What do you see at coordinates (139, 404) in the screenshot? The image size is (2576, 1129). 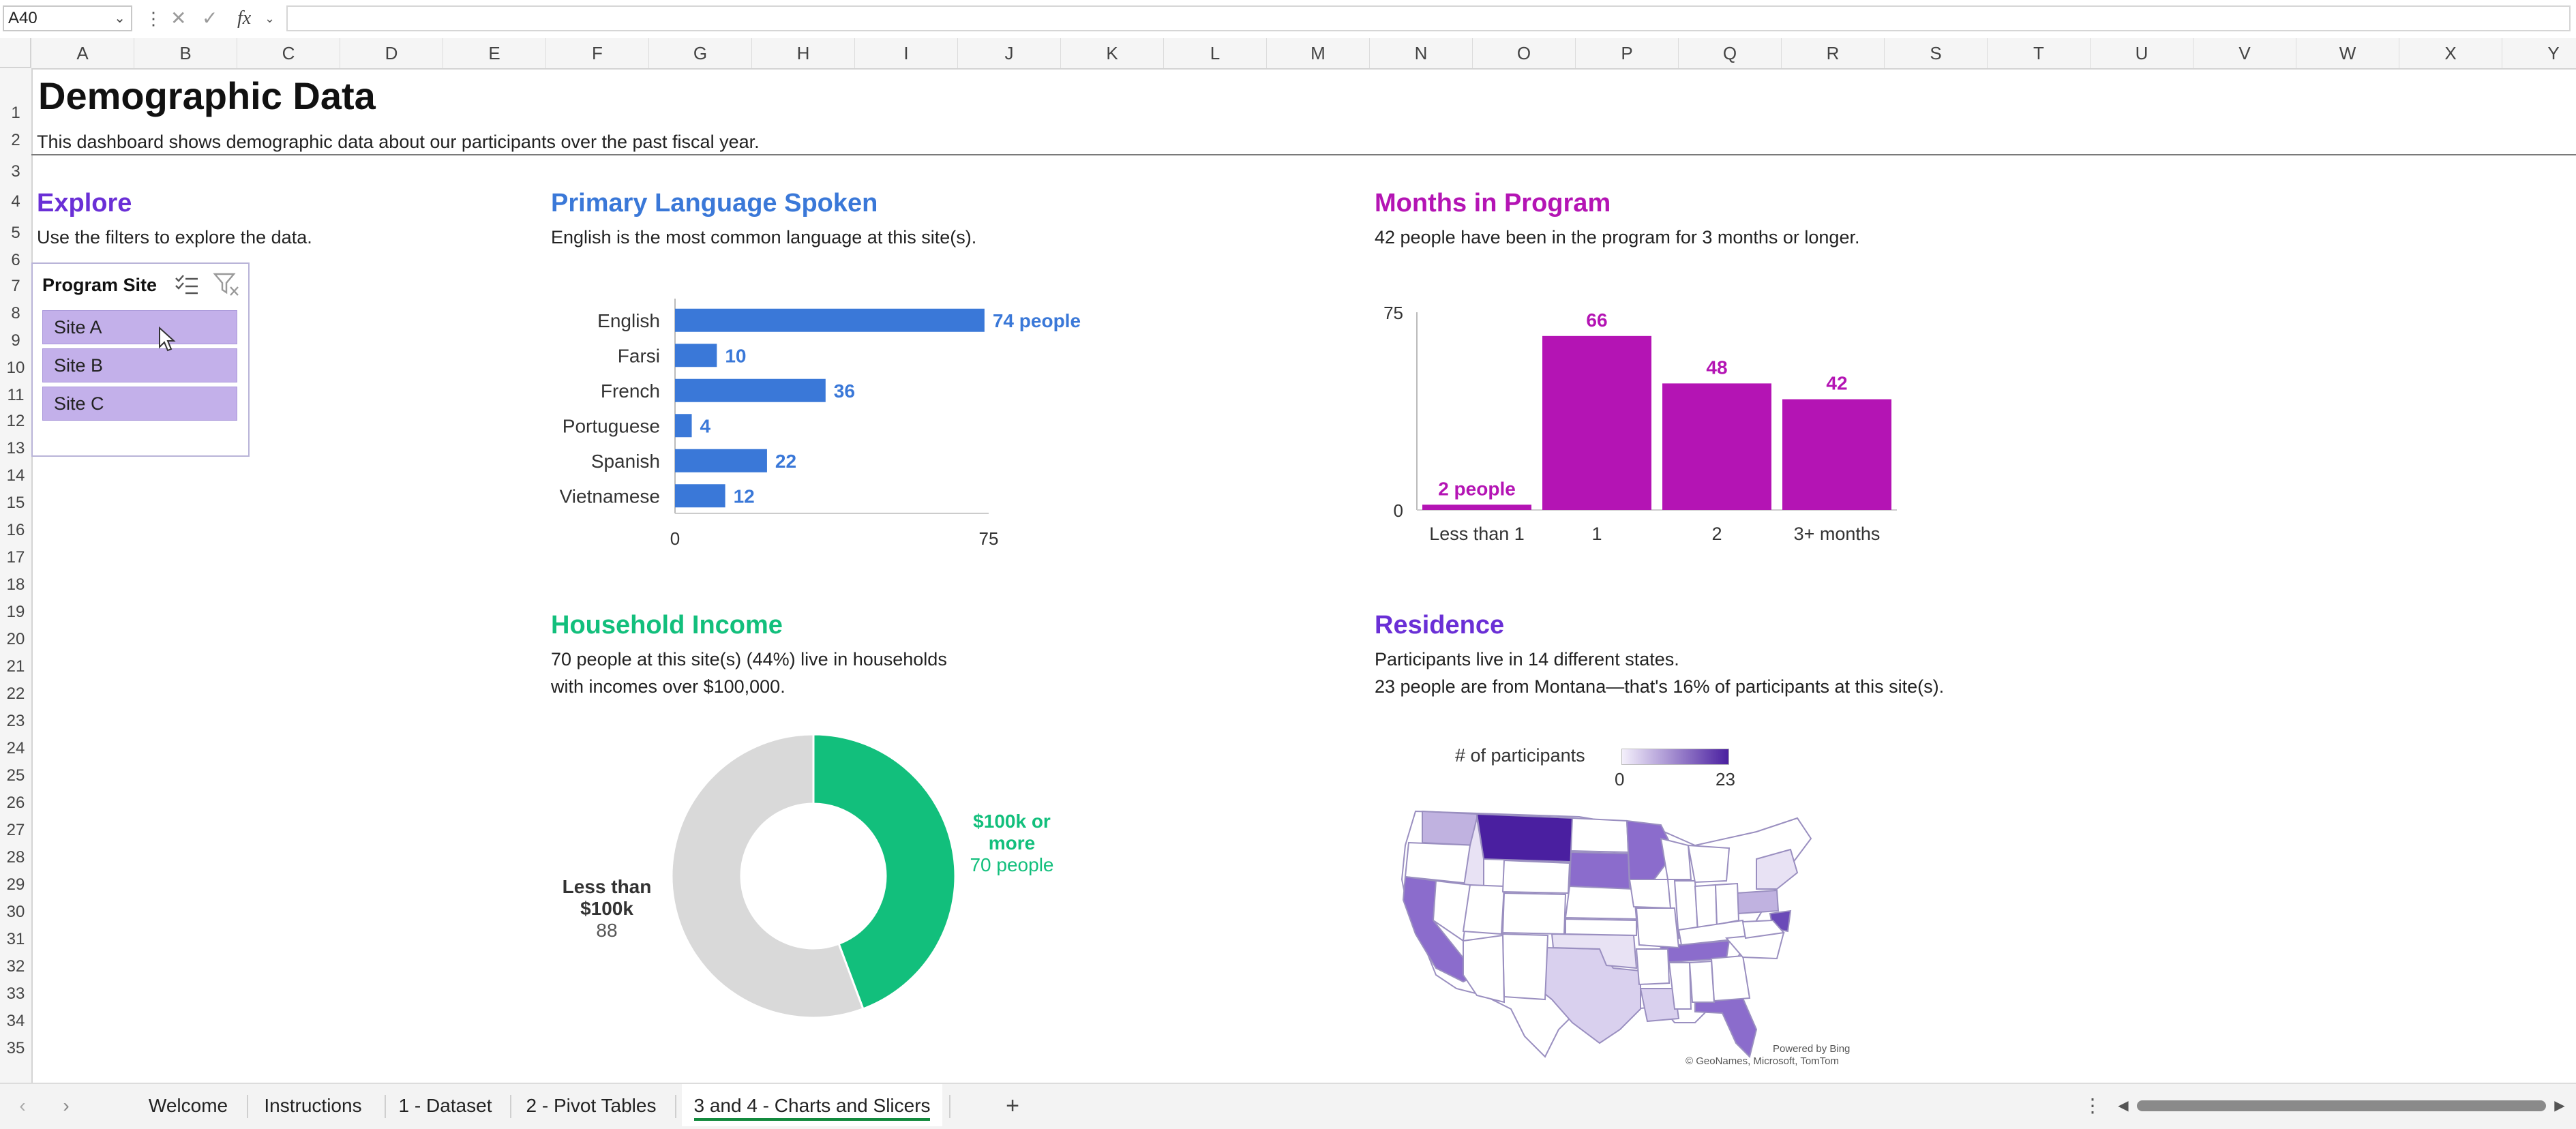 I see `slicer-item-site-c: Site C` at bounding box center [139, 404].